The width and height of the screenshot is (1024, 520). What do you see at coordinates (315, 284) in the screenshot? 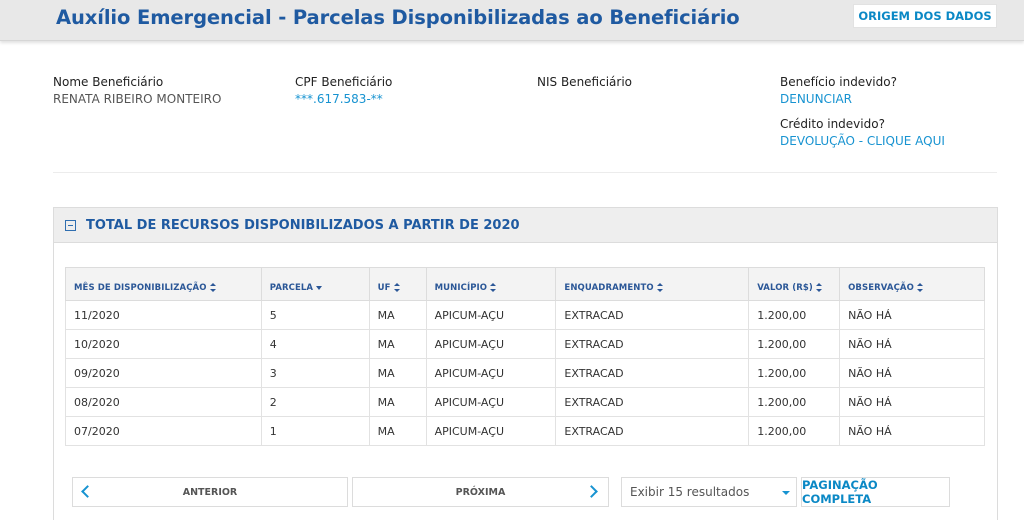
I see `col-header-installment: PARCELA` at bounding box center [315, 284].